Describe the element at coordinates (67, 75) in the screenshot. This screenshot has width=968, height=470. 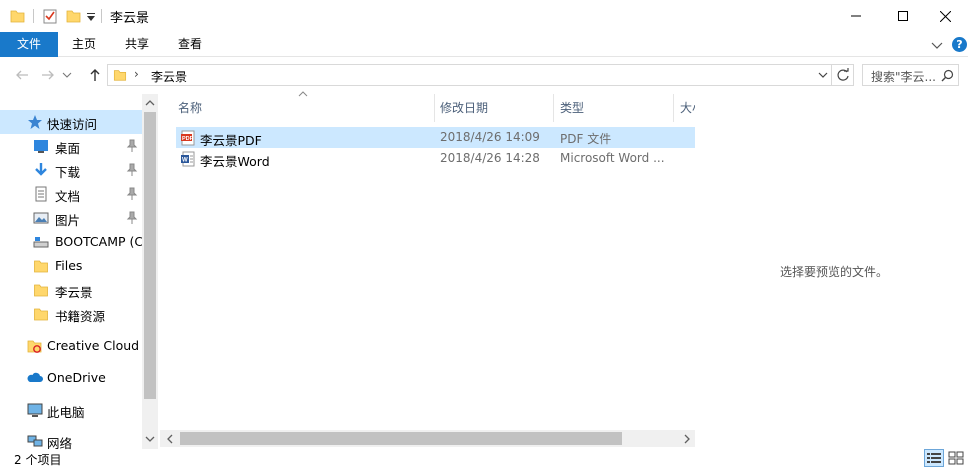
I see `recent-locations-icon` at that location.